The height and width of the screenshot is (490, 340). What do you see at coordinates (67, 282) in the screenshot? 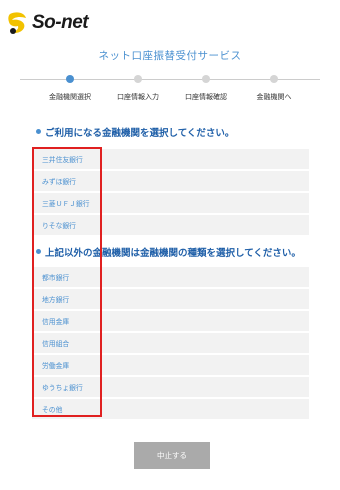
I see `highlight-box` at bounding box center [67, 282].